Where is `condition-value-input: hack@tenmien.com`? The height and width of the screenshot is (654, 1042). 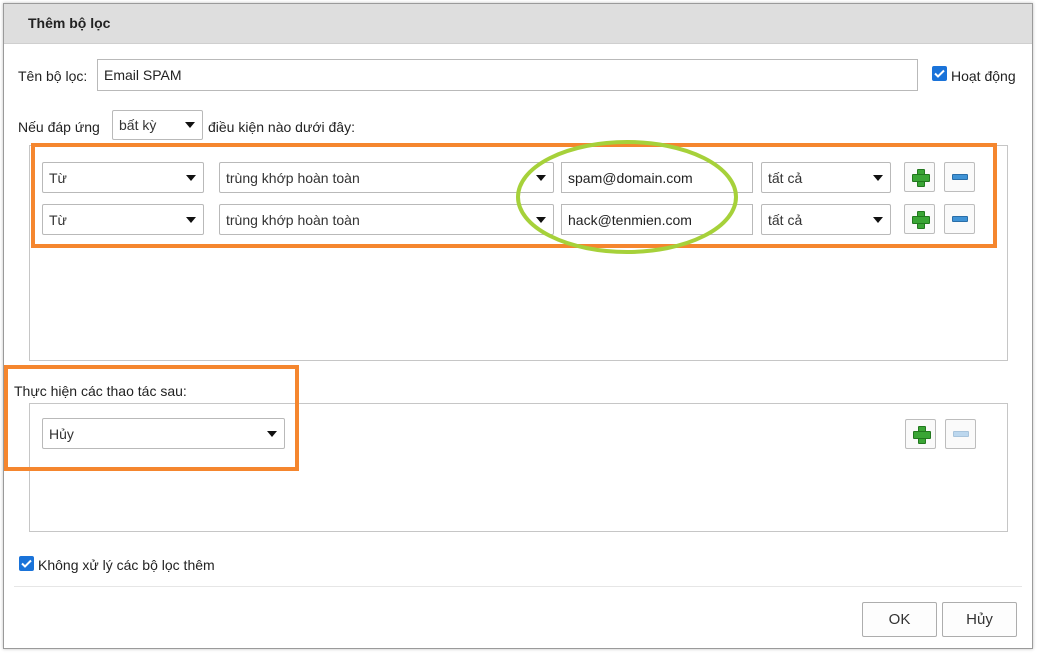
condition-value-input: hack@tenmien.com is located at coordinates (657, 219).